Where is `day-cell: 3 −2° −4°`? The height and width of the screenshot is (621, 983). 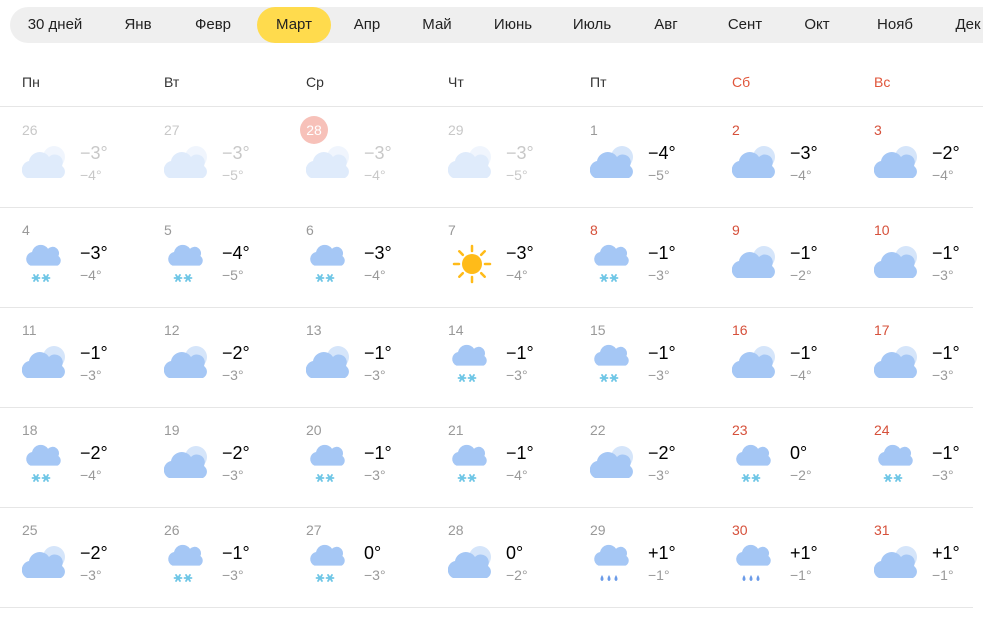
day-cell: 3 −2° −4° is located at coordinates (922, 158).